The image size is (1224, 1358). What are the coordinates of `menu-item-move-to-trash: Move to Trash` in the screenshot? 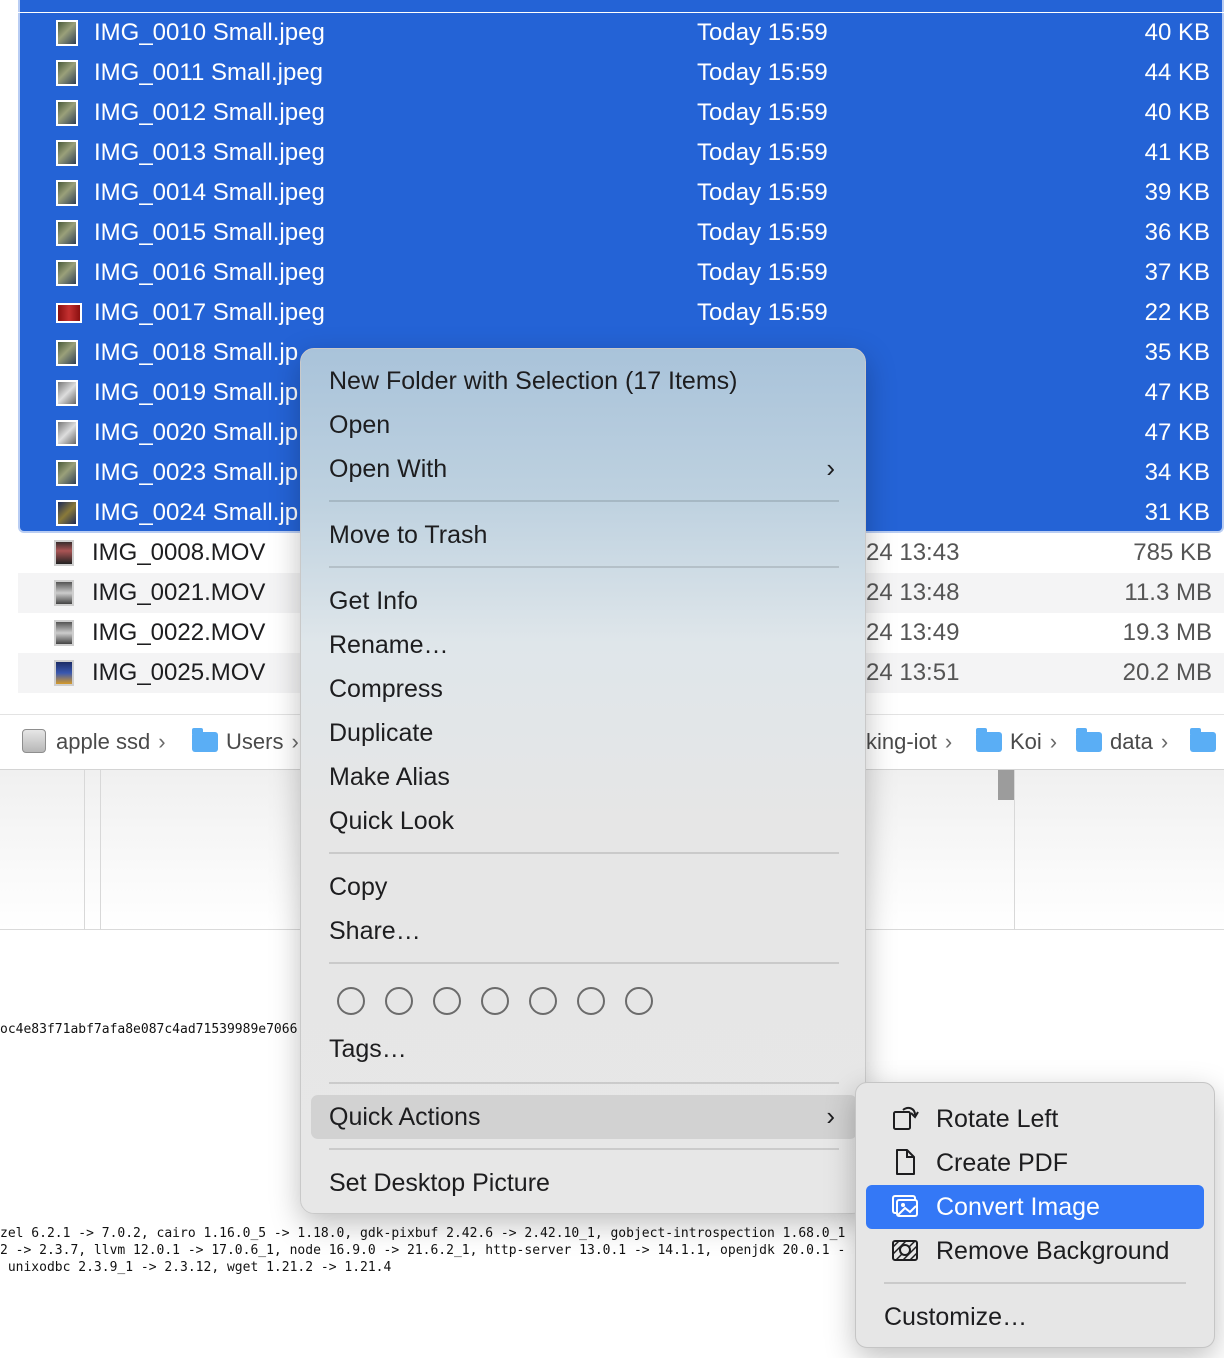 It's located at (408, 535).